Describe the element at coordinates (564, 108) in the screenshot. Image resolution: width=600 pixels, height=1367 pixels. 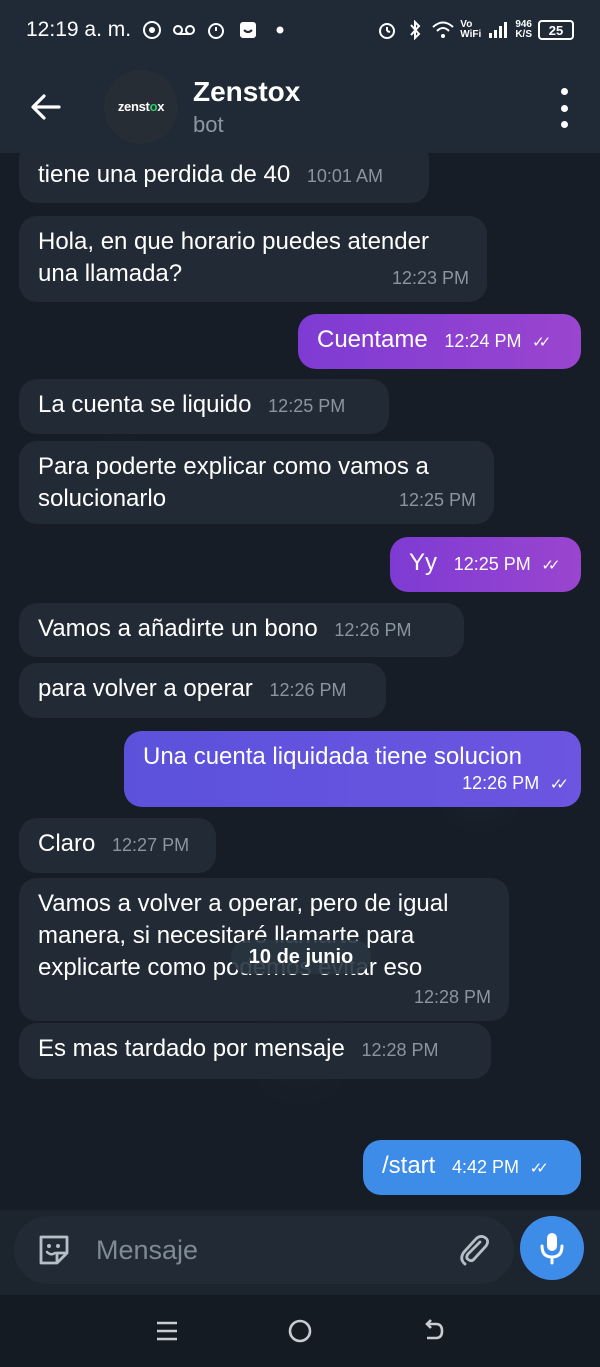
I see `more-vert-icon` at that location.